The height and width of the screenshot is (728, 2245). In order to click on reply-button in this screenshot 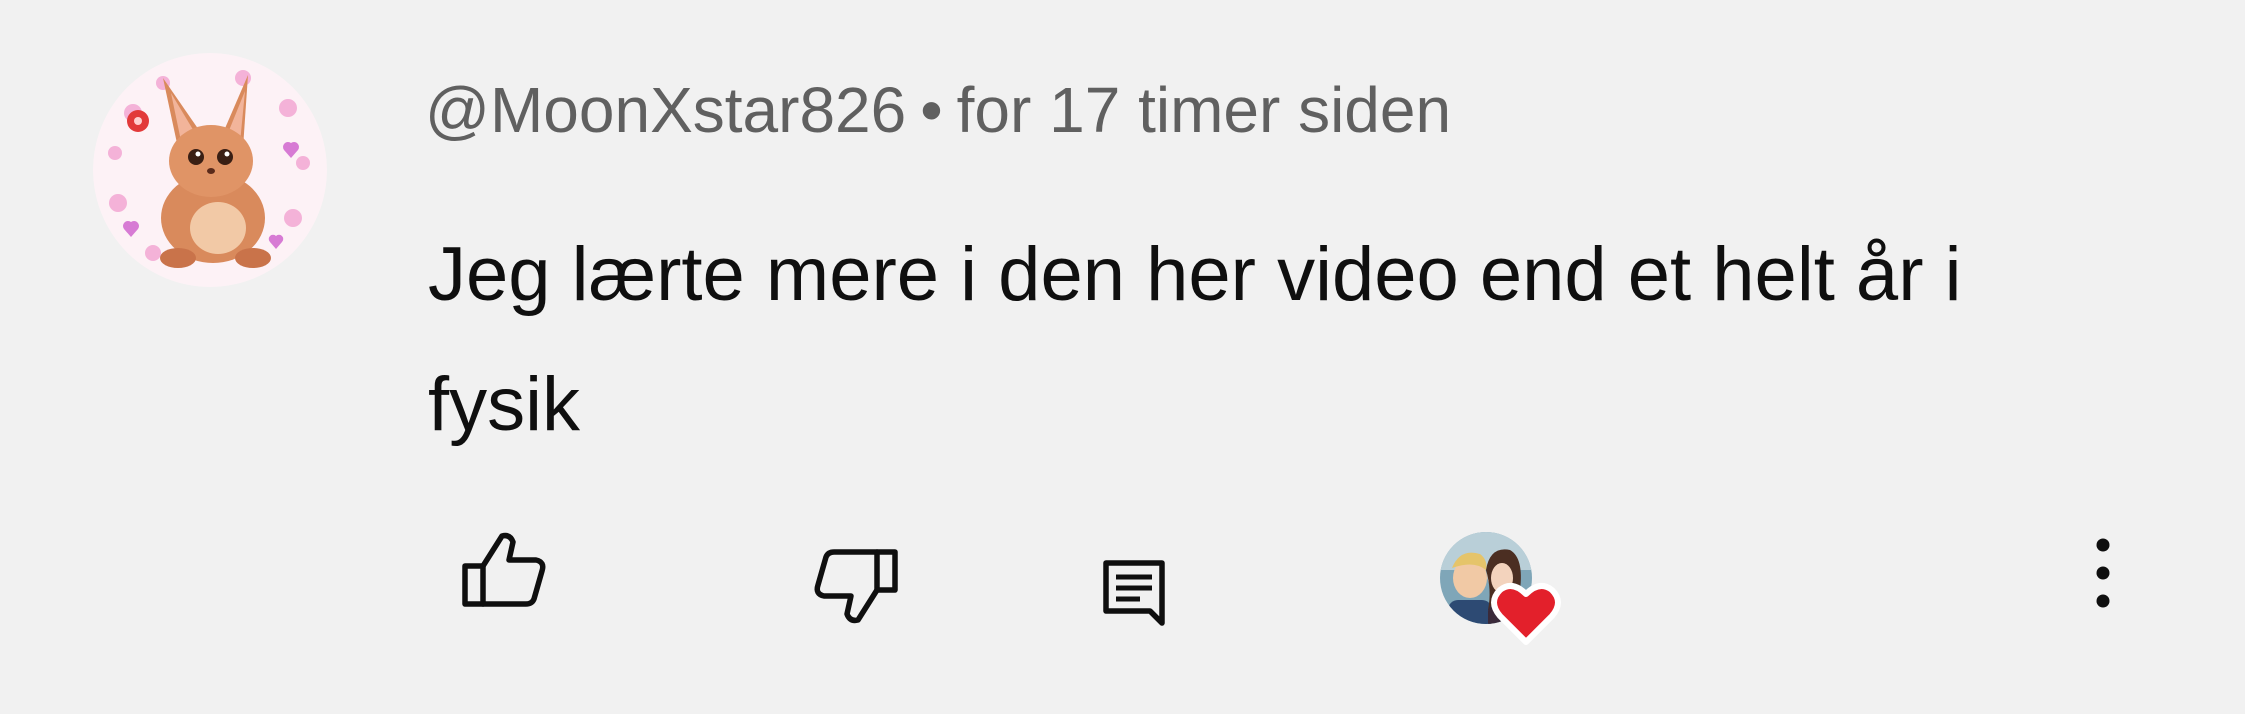, I will do `click(1136, 593)`.